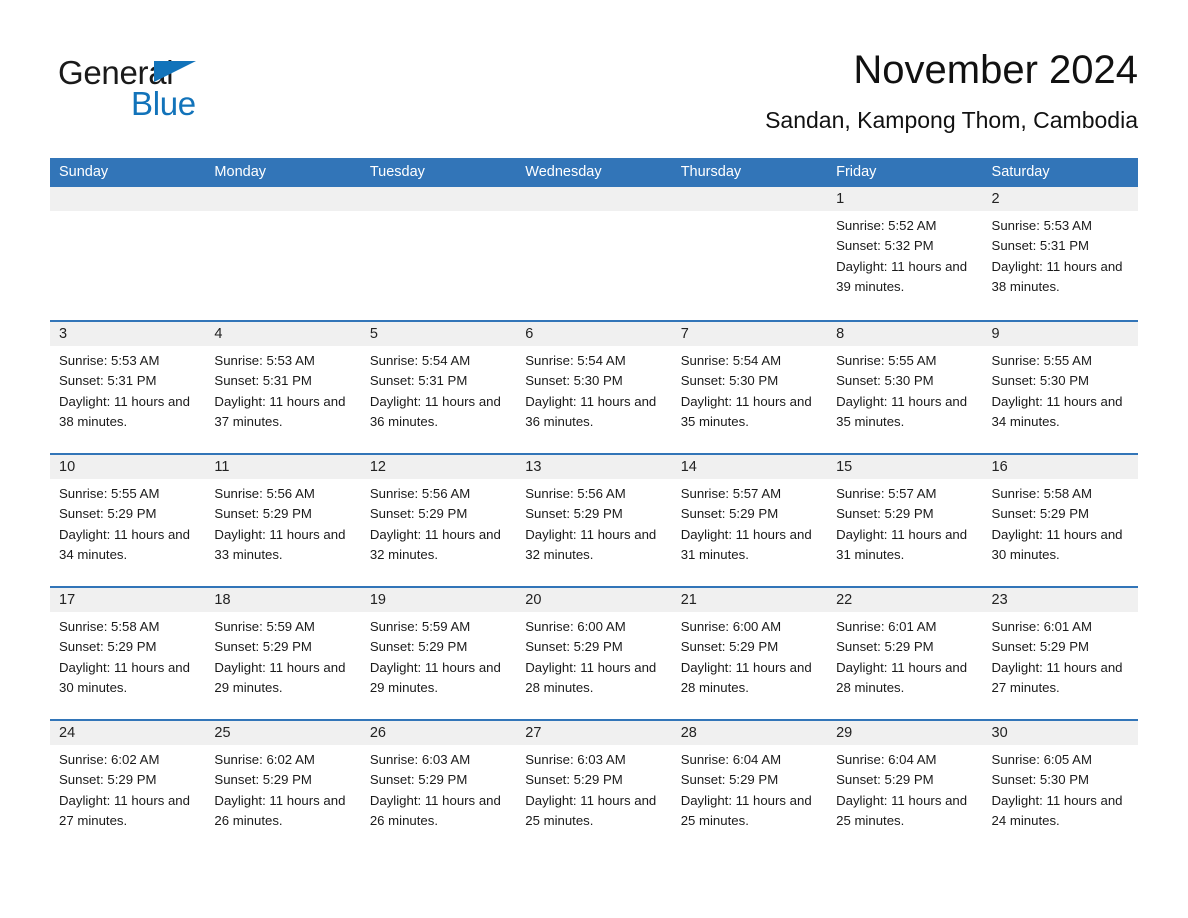 Image resolution: width=1188 pixels, height=918 pixels. I want to click on day-number-band: 17, so click(128, 600).